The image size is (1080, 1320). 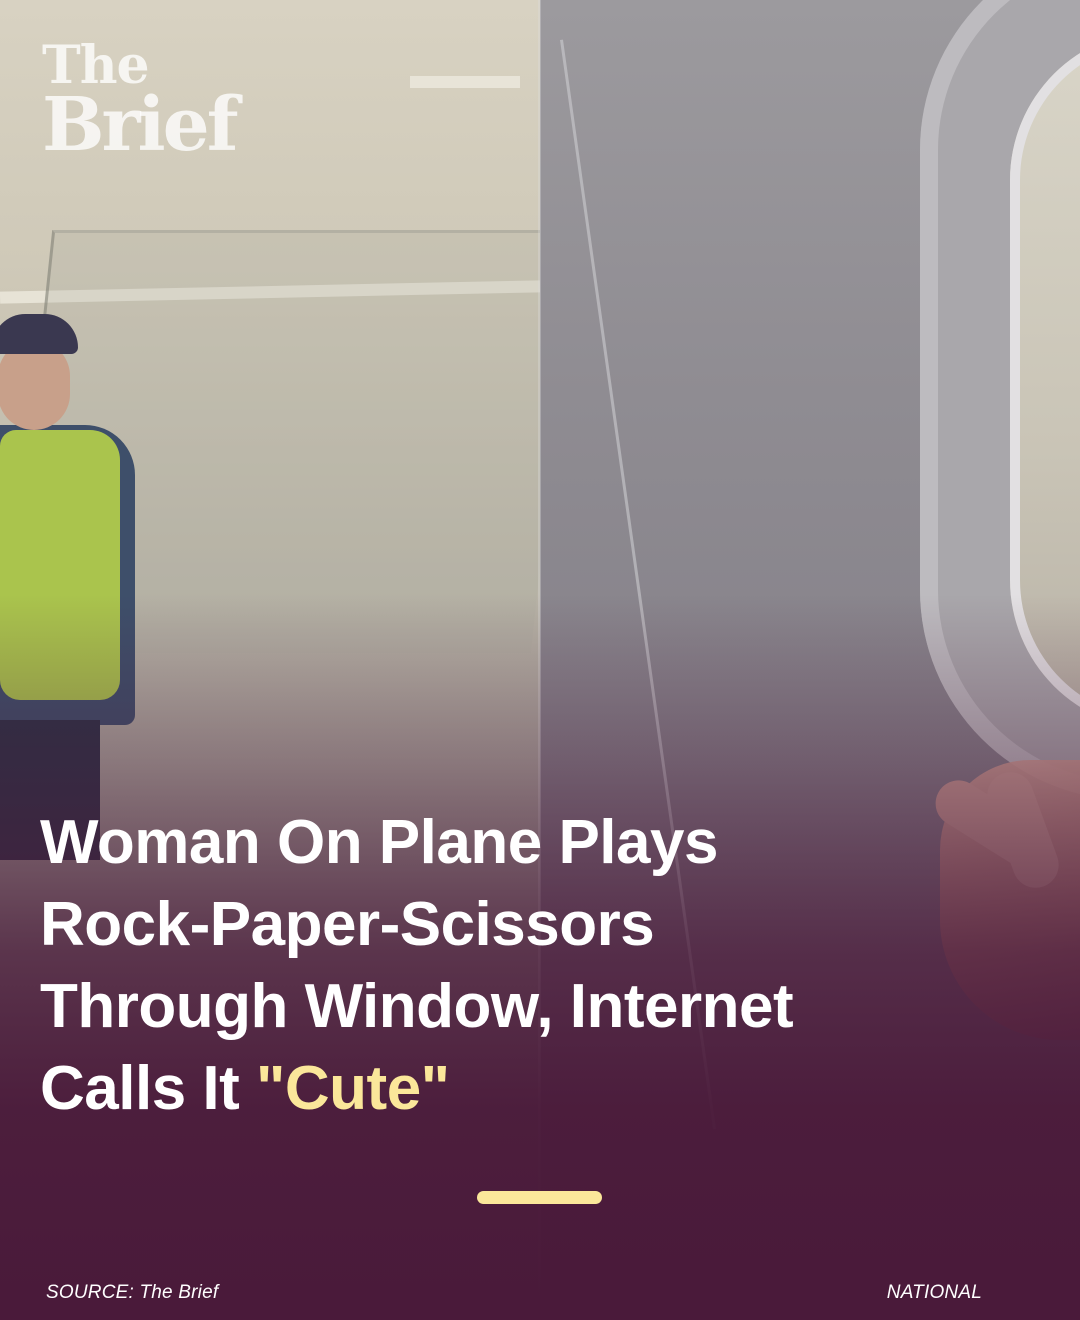 I want to click on accent-bar, so click(x=539, y=1197).